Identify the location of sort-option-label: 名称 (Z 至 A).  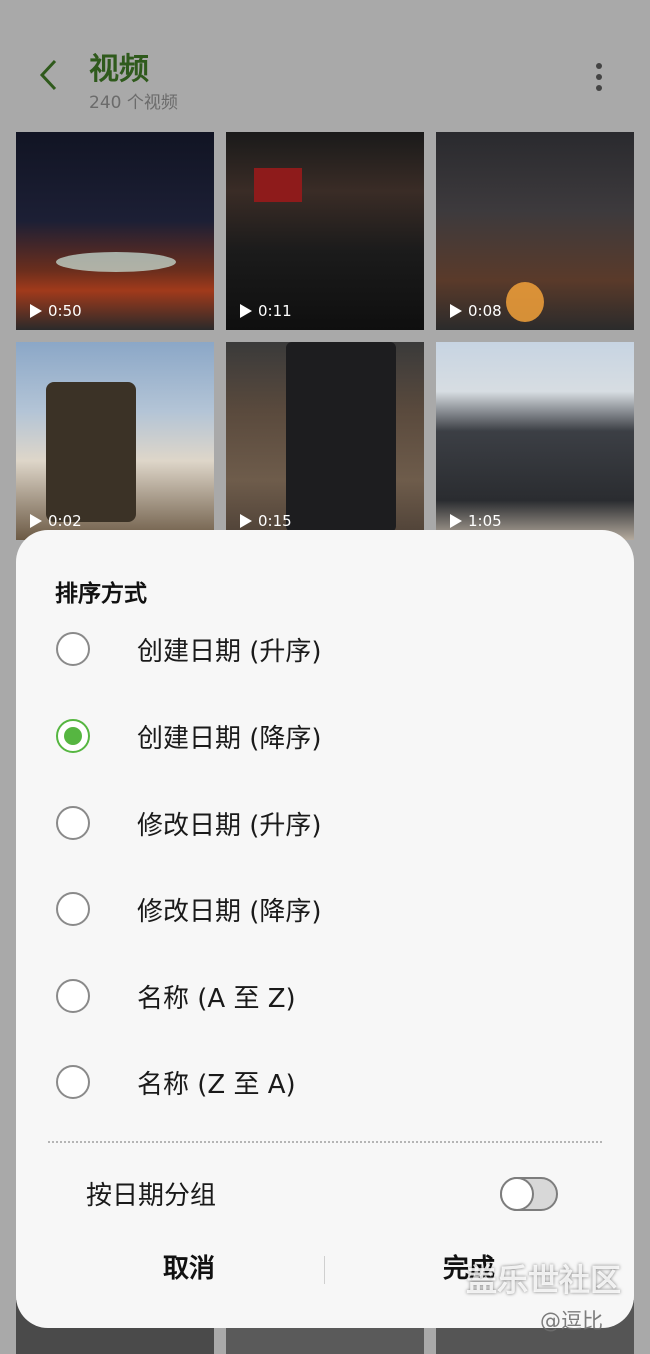
(216, 1085).